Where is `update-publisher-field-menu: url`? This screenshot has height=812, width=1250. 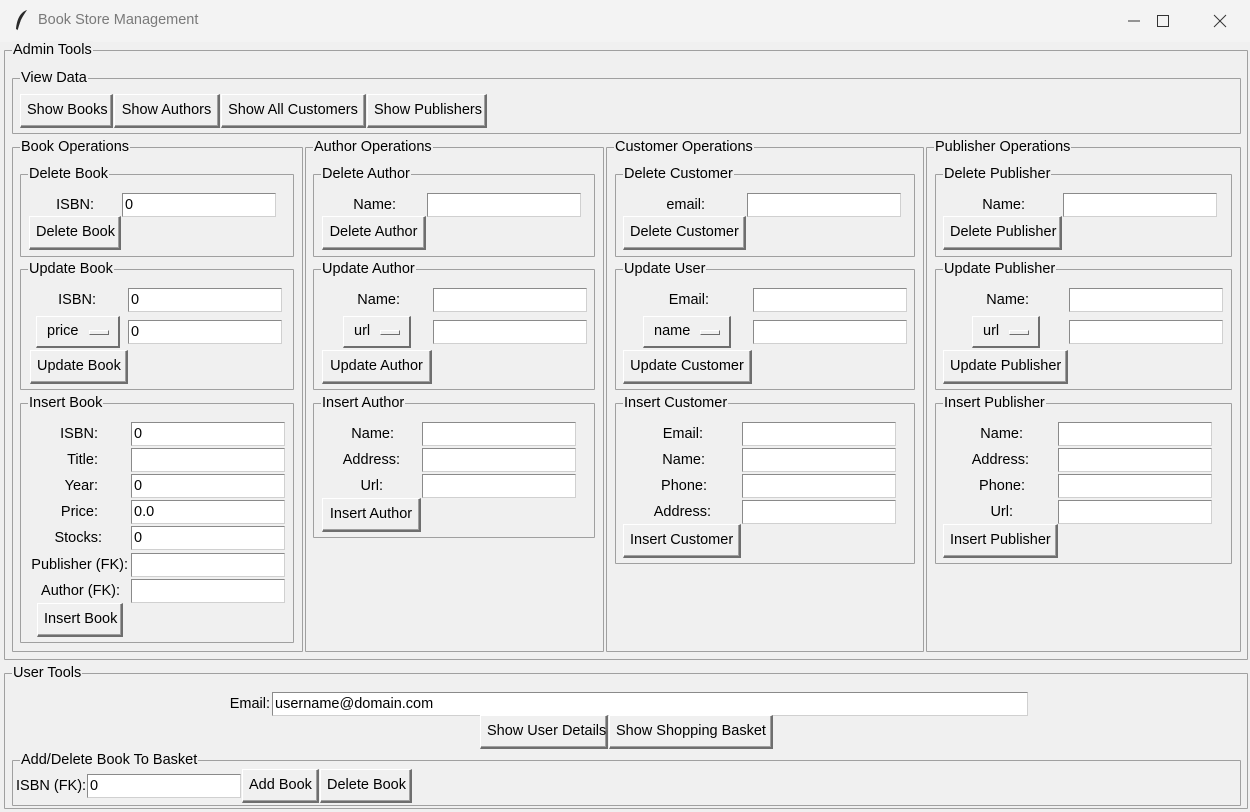 update-publisher-field-menu: url is located at coordinates (1006, 332).